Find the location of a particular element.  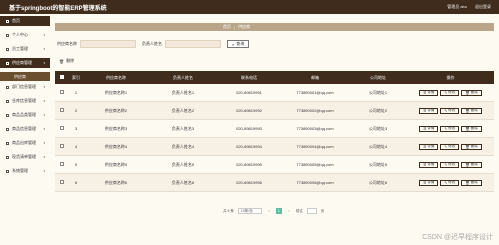

header-address: 公司地址 is located at coordinates (378, 77).